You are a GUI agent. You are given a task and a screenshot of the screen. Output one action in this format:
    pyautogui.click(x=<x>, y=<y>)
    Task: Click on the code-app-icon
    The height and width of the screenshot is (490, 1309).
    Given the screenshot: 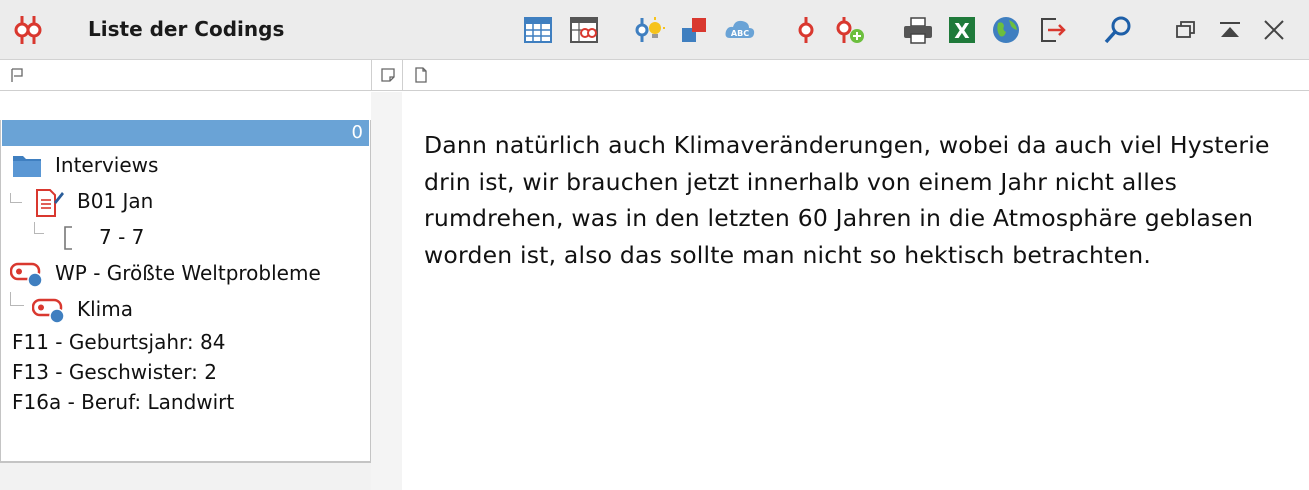 What is the action you would take?
    pyautogui.click(x=28, y=30)
    